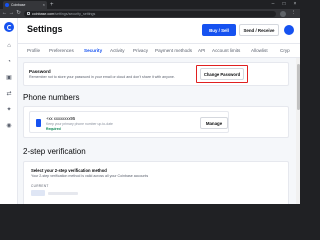 The image size is (320, 240). Describe the element at coordinates (9, 78) in the screenshot. I see `assets-icon: ▣` at that location.